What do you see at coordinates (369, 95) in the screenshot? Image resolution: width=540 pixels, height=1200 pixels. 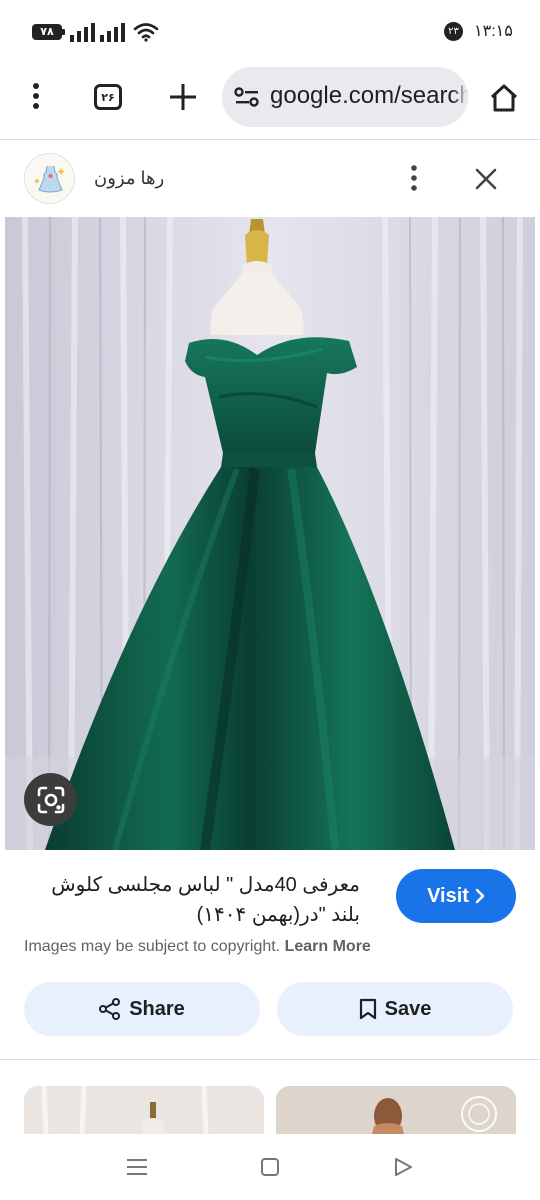 I see `url-text: google.com/search` at bounding box center [369, 95].